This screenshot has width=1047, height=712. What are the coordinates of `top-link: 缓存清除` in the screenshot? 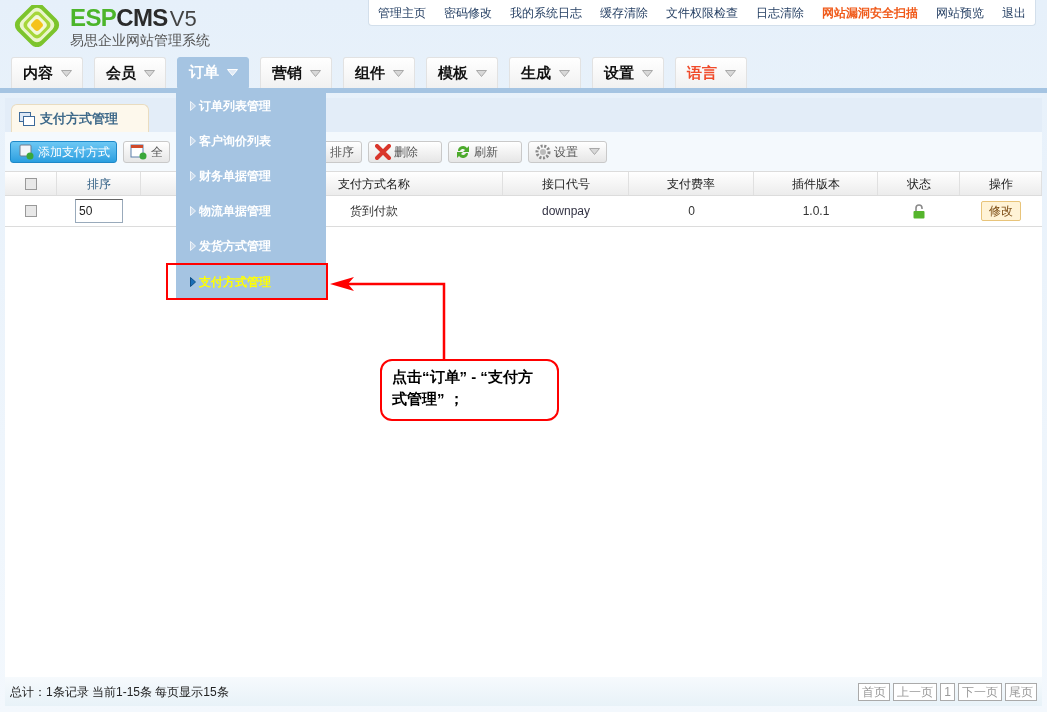 It's located at (624, 12).